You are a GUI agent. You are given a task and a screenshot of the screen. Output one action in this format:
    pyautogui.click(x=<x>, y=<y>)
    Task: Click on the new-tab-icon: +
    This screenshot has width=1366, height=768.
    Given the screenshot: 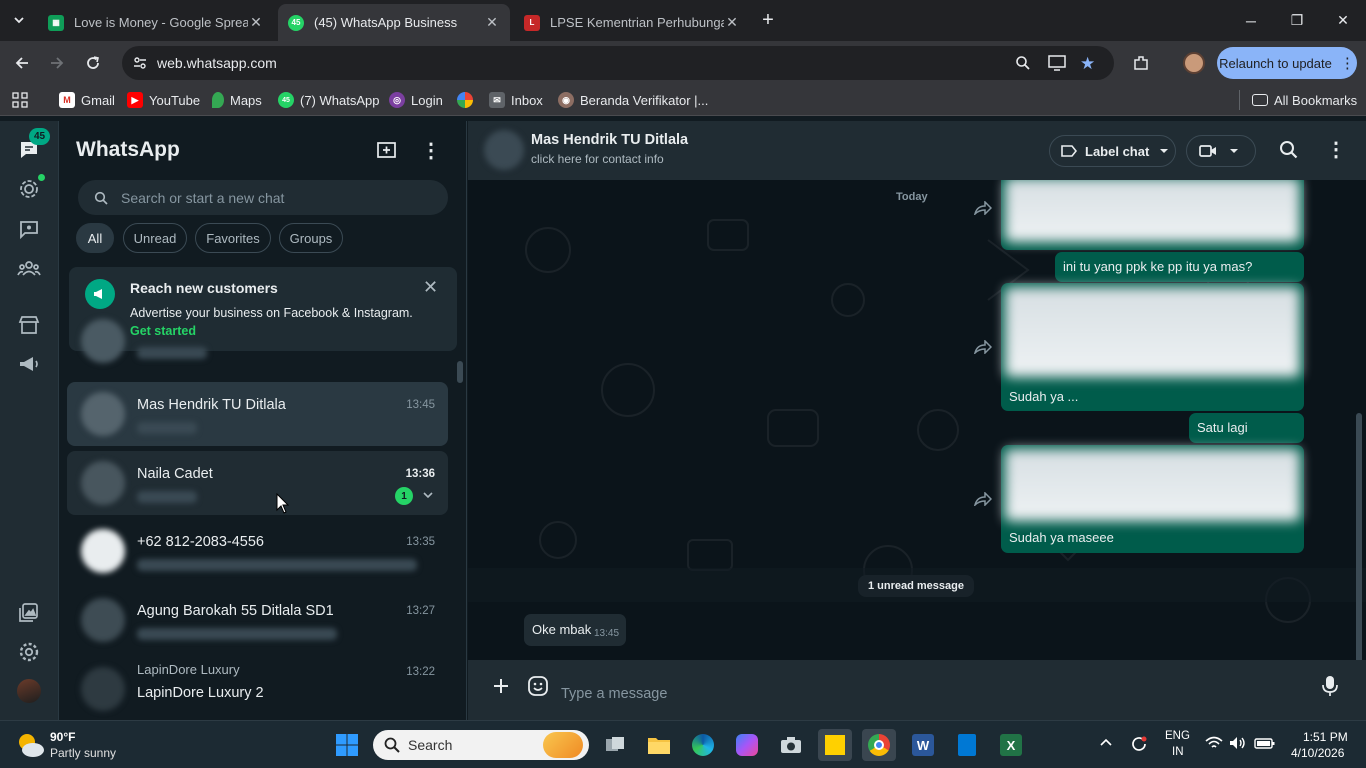 What is the action you would take?
    pyautogui.click(x=768, y=20)
    